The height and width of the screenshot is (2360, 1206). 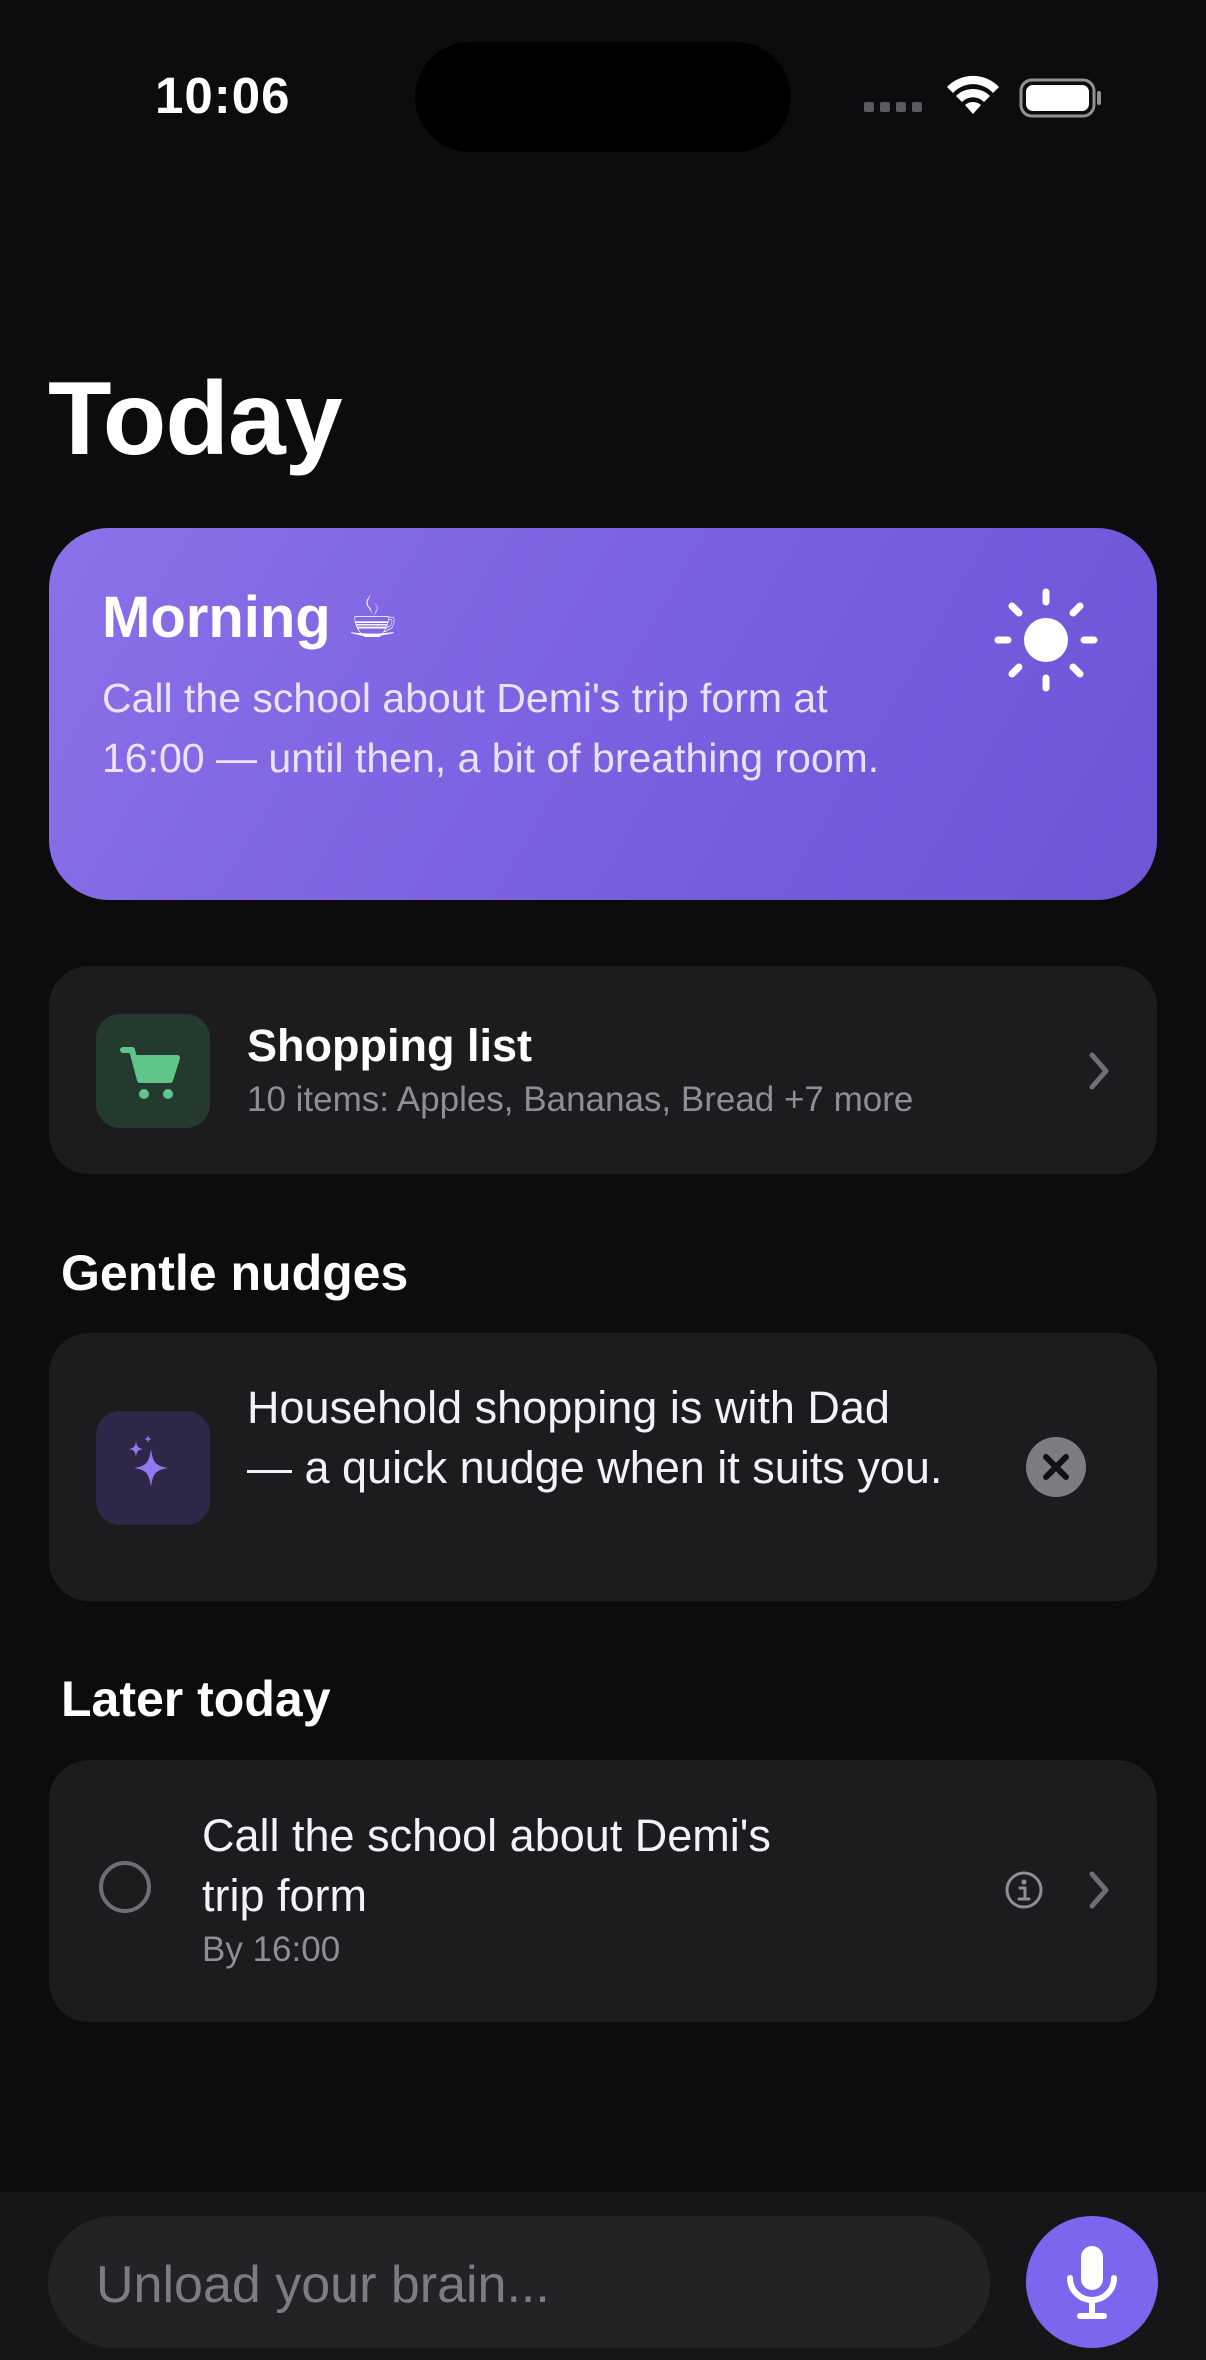 What do you see at coordinates (389, 1045) in the screenshot?
I see `shopping-list-title: Shopping list` at bounding box center [389, 1045].